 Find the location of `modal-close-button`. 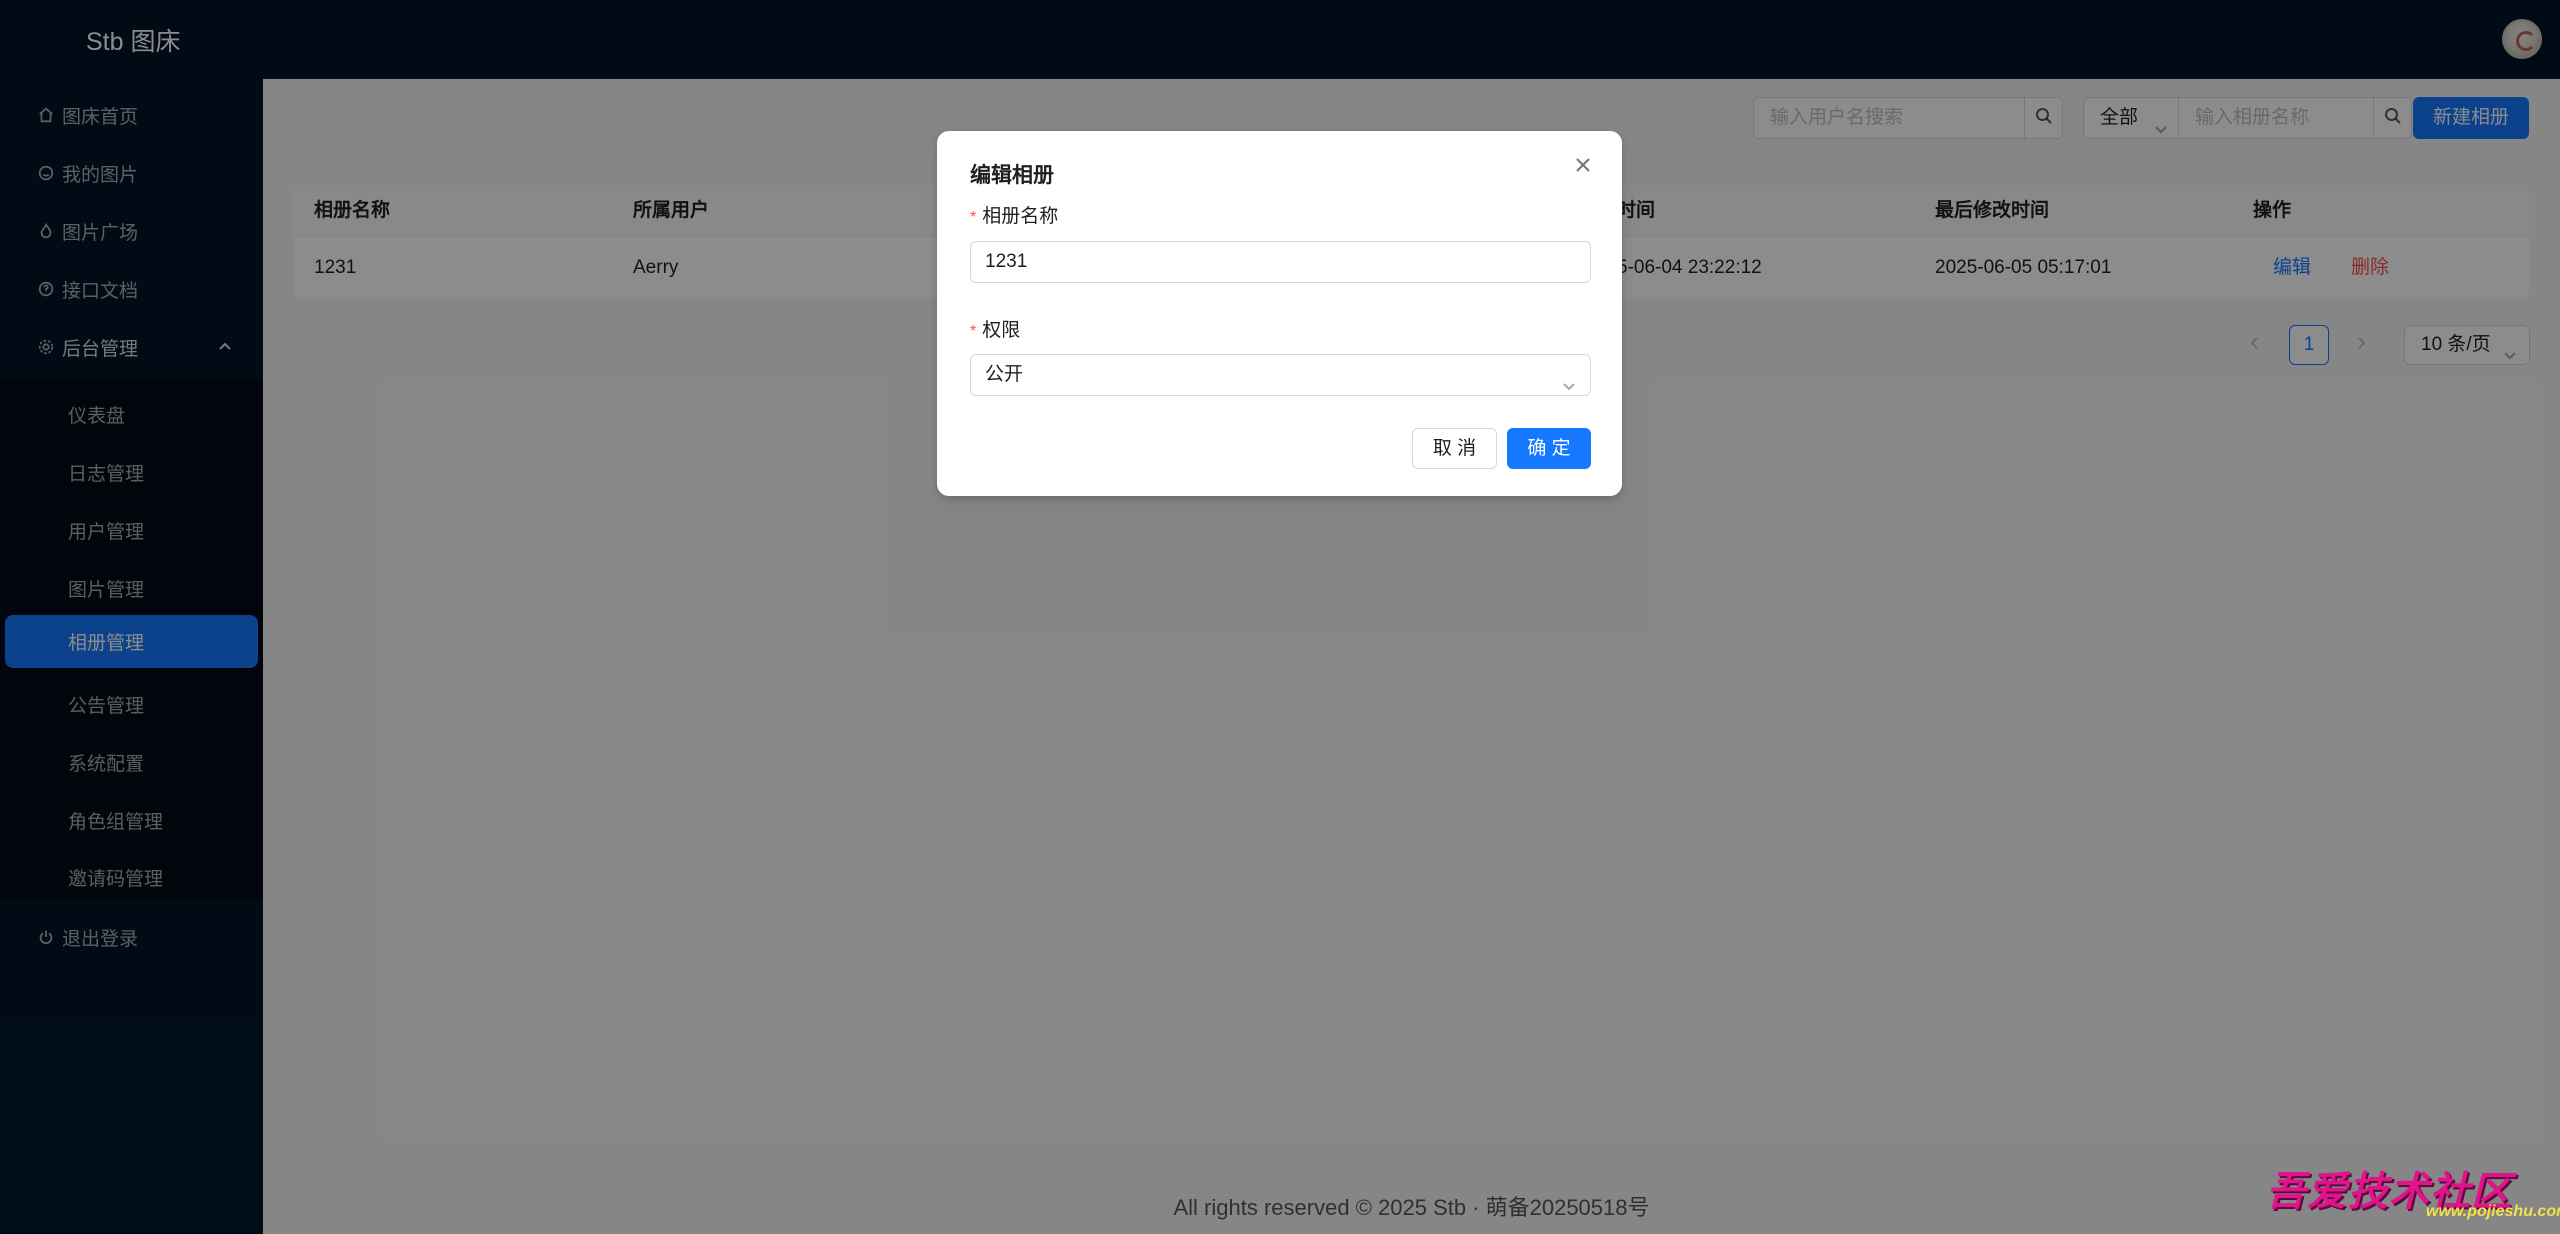

modal-close-button is located at coordinates (1583, 167).